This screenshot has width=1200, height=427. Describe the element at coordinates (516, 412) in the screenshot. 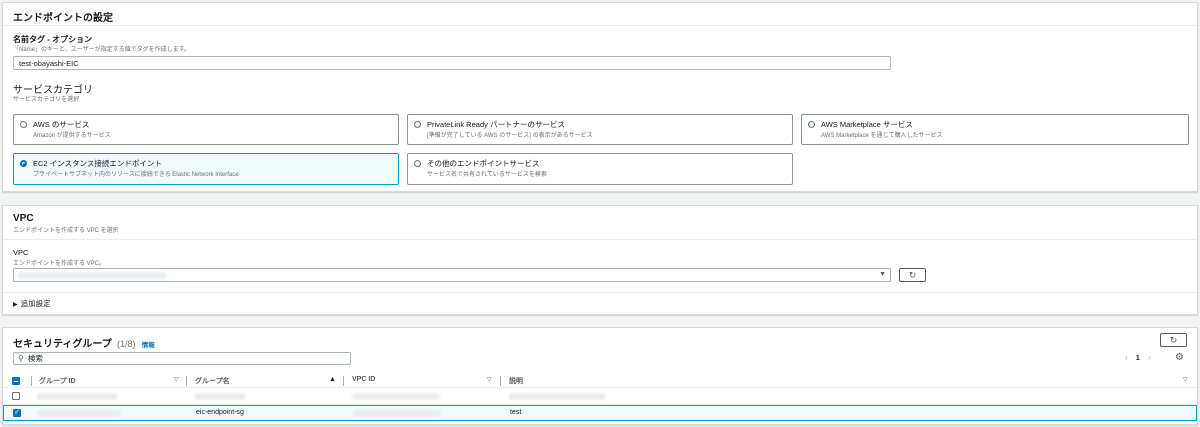

I see `description-cell: test` at that location.